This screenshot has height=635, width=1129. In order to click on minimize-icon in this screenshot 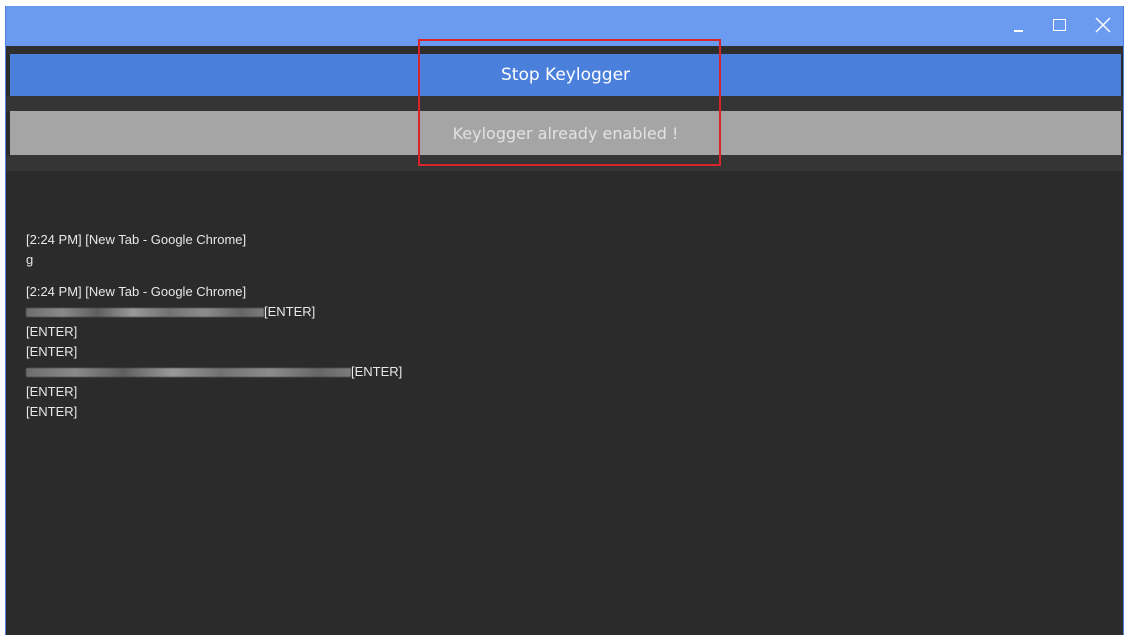, I will do `click(1018, 31)`.